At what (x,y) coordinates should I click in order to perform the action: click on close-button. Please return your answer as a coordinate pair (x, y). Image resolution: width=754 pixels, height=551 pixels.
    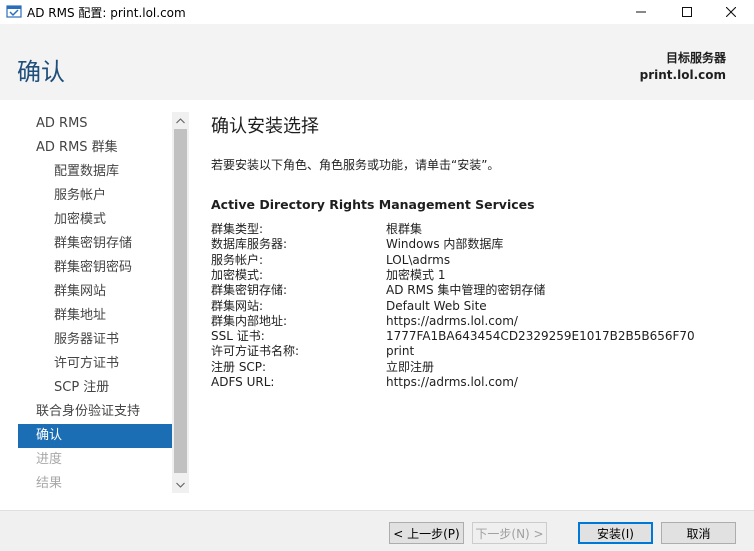
    Looking at the image, I should click on (731, 12).